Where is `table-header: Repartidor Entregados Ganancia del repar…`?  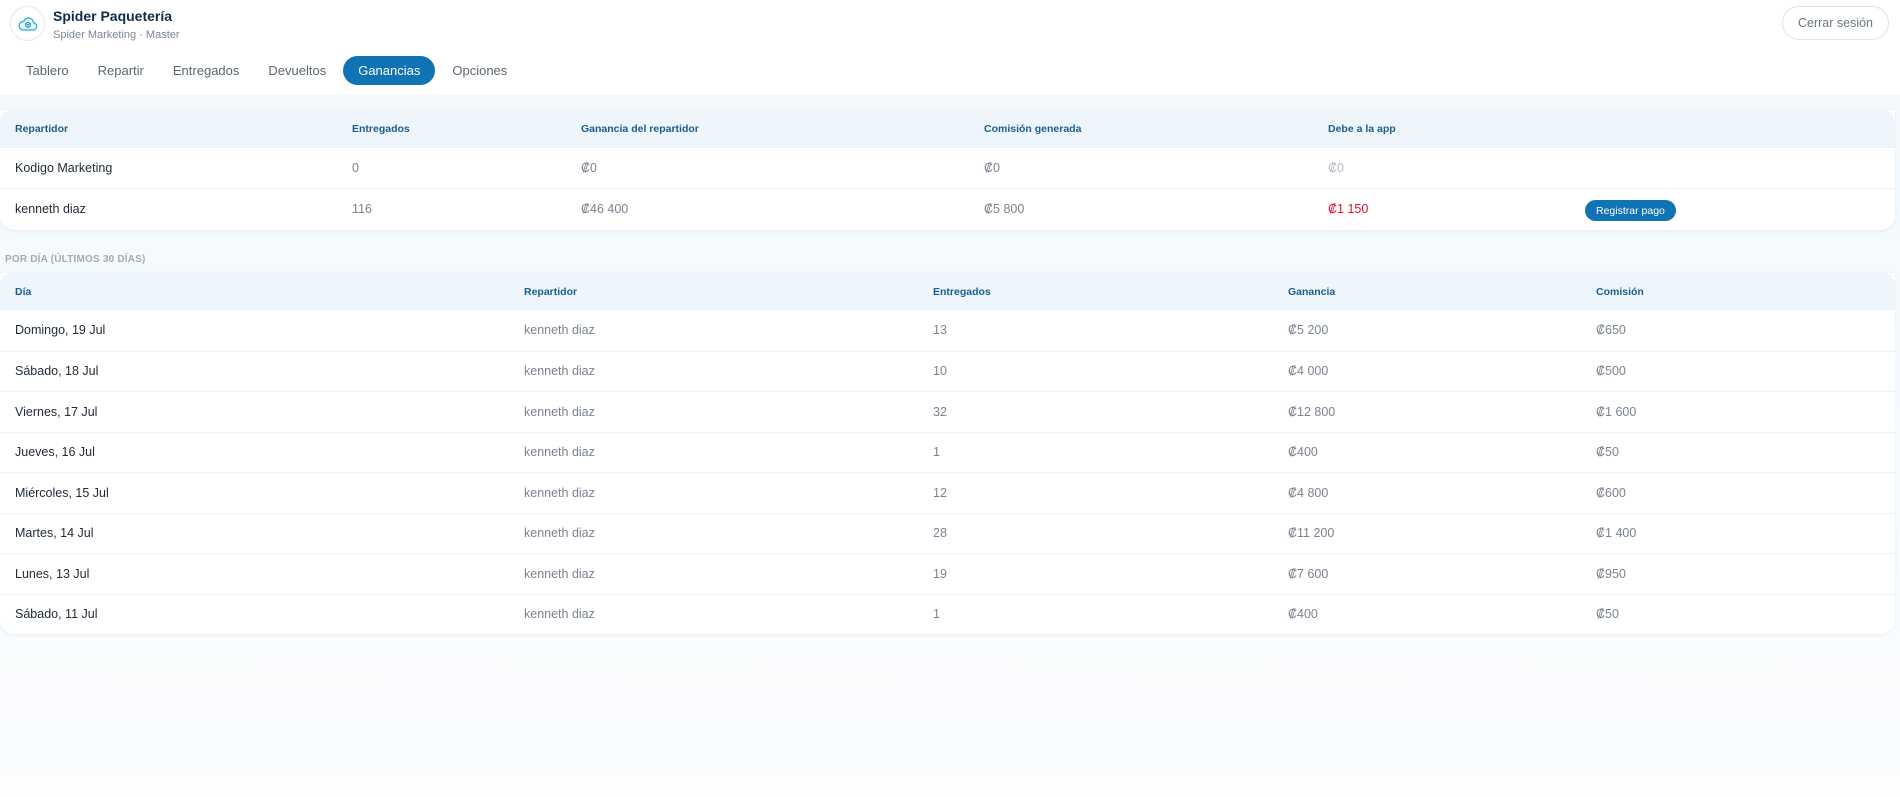
table-header: Repartidor Entregados Ganancia del repar… is located at coordinates (947, 128).